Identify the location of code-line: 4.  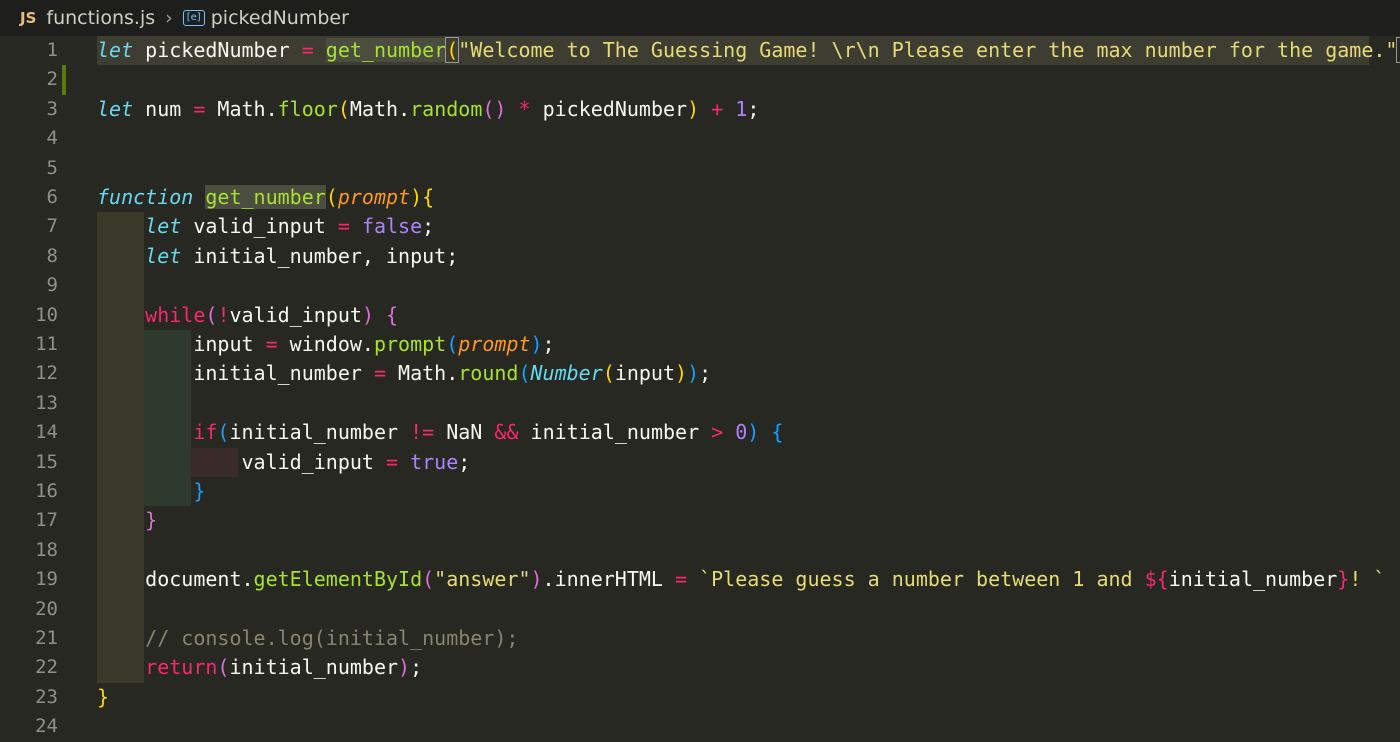
(700, 138).